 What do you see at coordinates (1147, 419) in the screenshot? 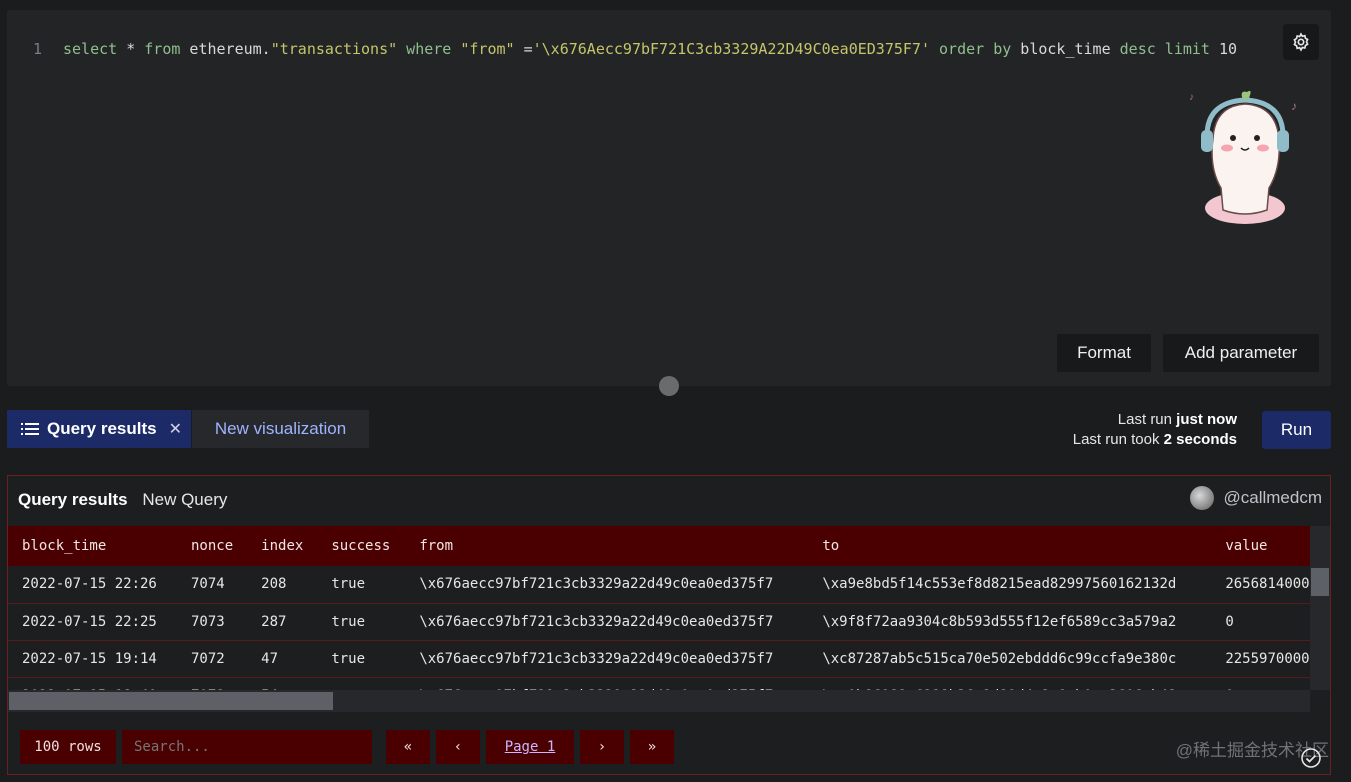
I see `last-run-prefix: Last run` at bounding box center [1147, 419].